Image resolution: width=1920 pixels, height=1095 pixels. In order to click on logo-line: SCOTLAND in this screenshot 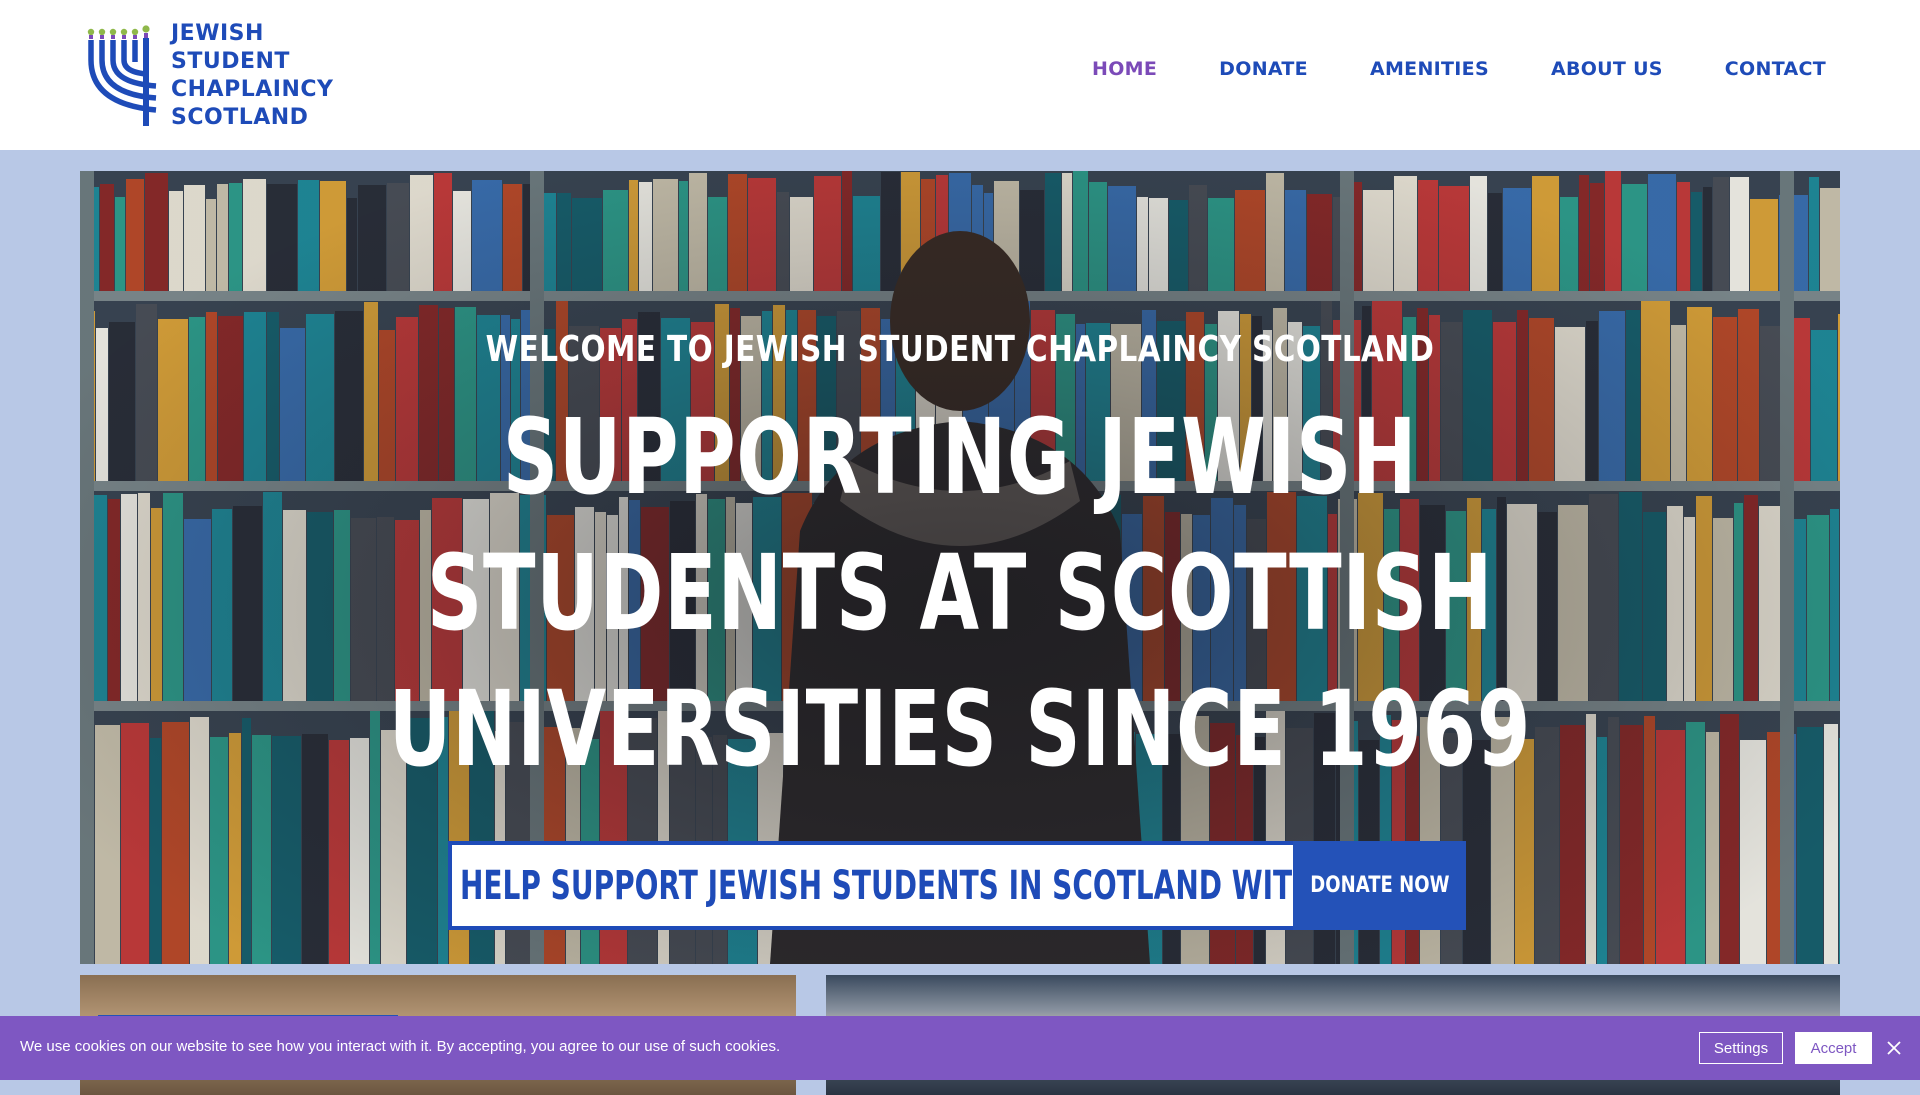, I will do `click(240, 117)`.